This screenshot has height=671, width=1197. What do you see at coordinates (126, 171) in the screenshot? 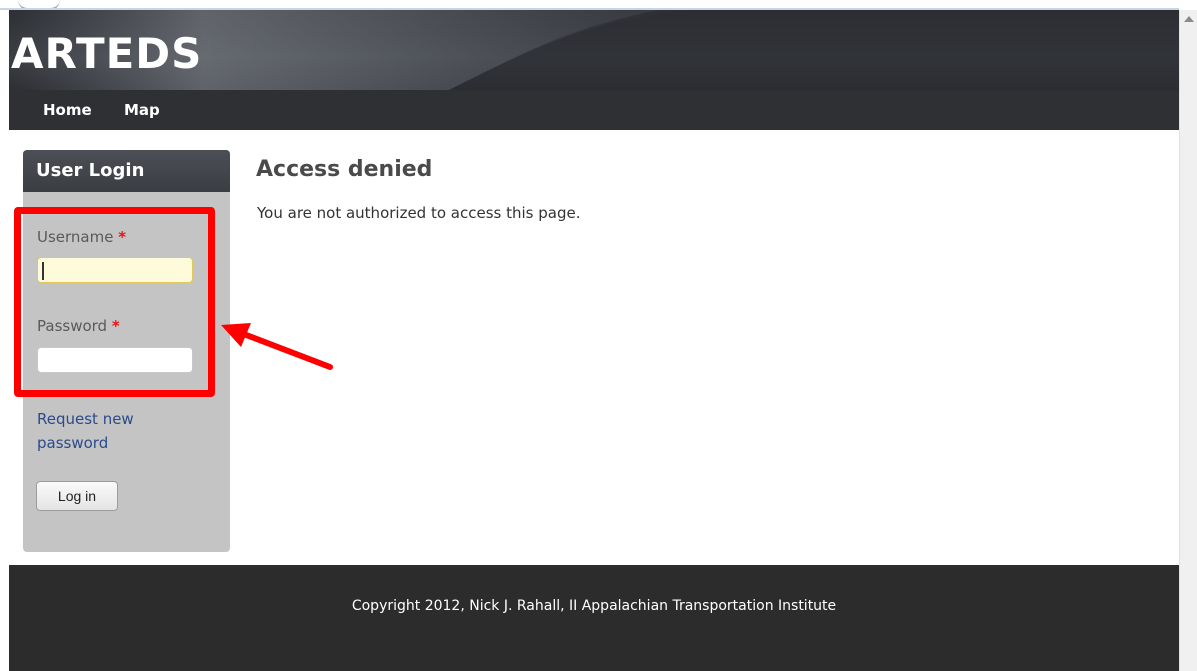
I see `user-login-title: User Login` at bounding box center [126, 171].